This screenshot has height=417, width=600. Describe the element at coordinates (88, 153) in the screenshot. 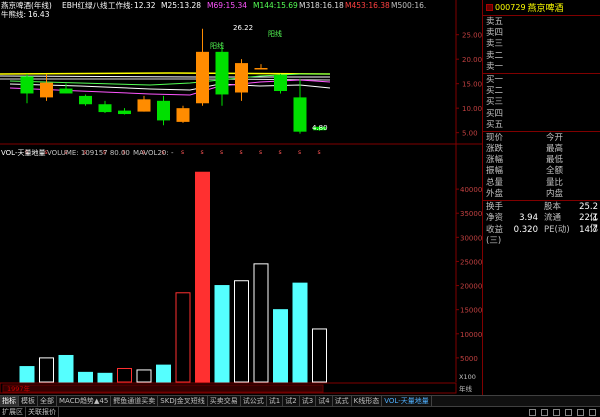

I see `vol-text: VOLUME: 109157 80.00` at that location.